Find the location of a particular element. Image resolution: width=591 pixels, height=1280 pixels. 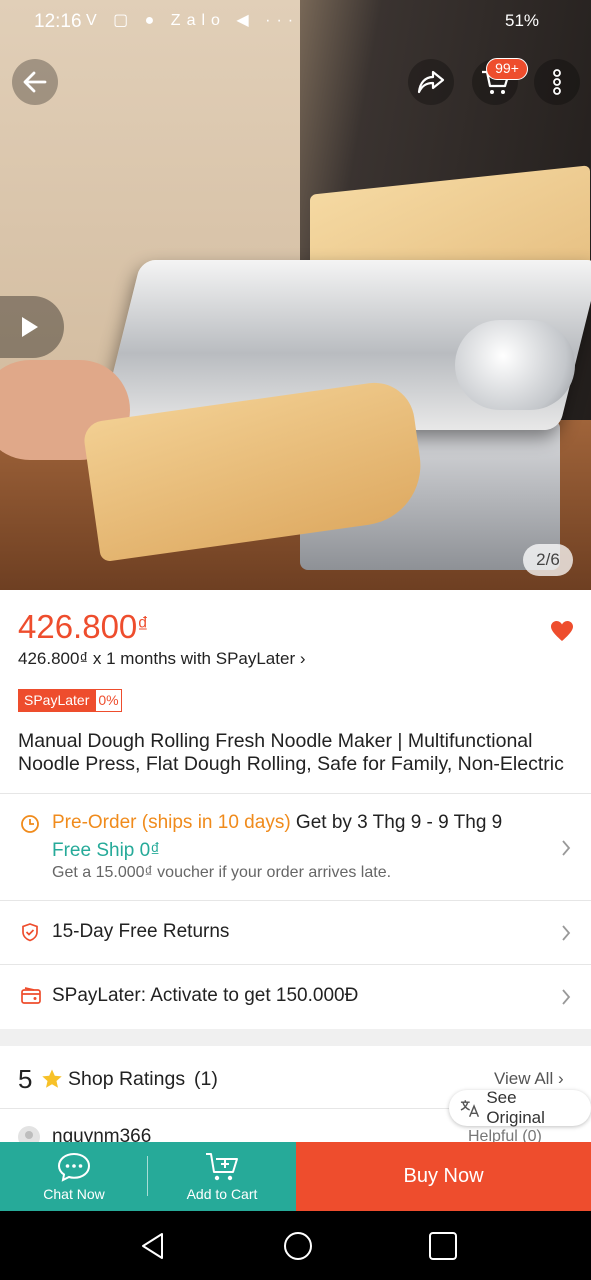

star-icon is located at coordinates (52, 1081).